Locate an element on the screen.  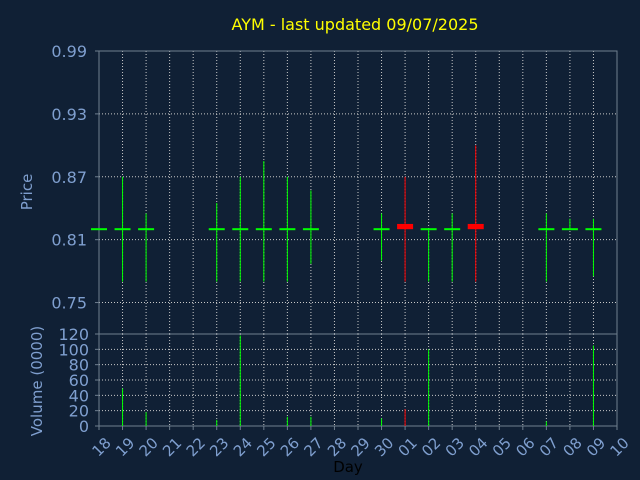
x-tick-label: 02 is located at coordinates (431, 447).